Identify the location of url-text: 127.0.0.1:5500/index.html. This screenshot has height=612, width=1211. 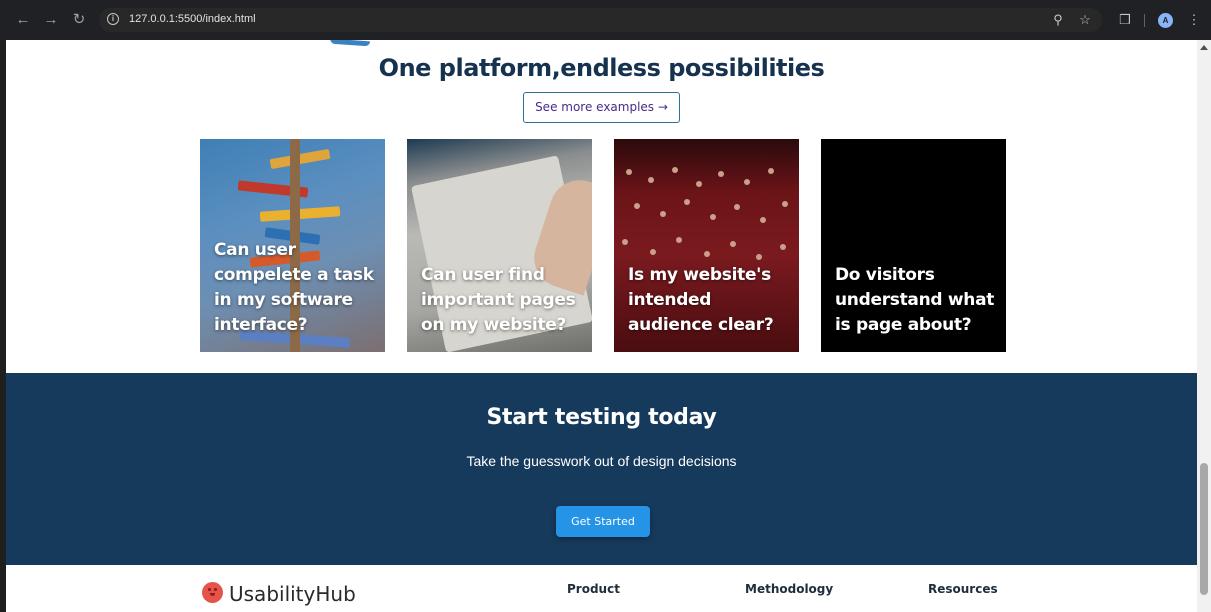
(192, 19).